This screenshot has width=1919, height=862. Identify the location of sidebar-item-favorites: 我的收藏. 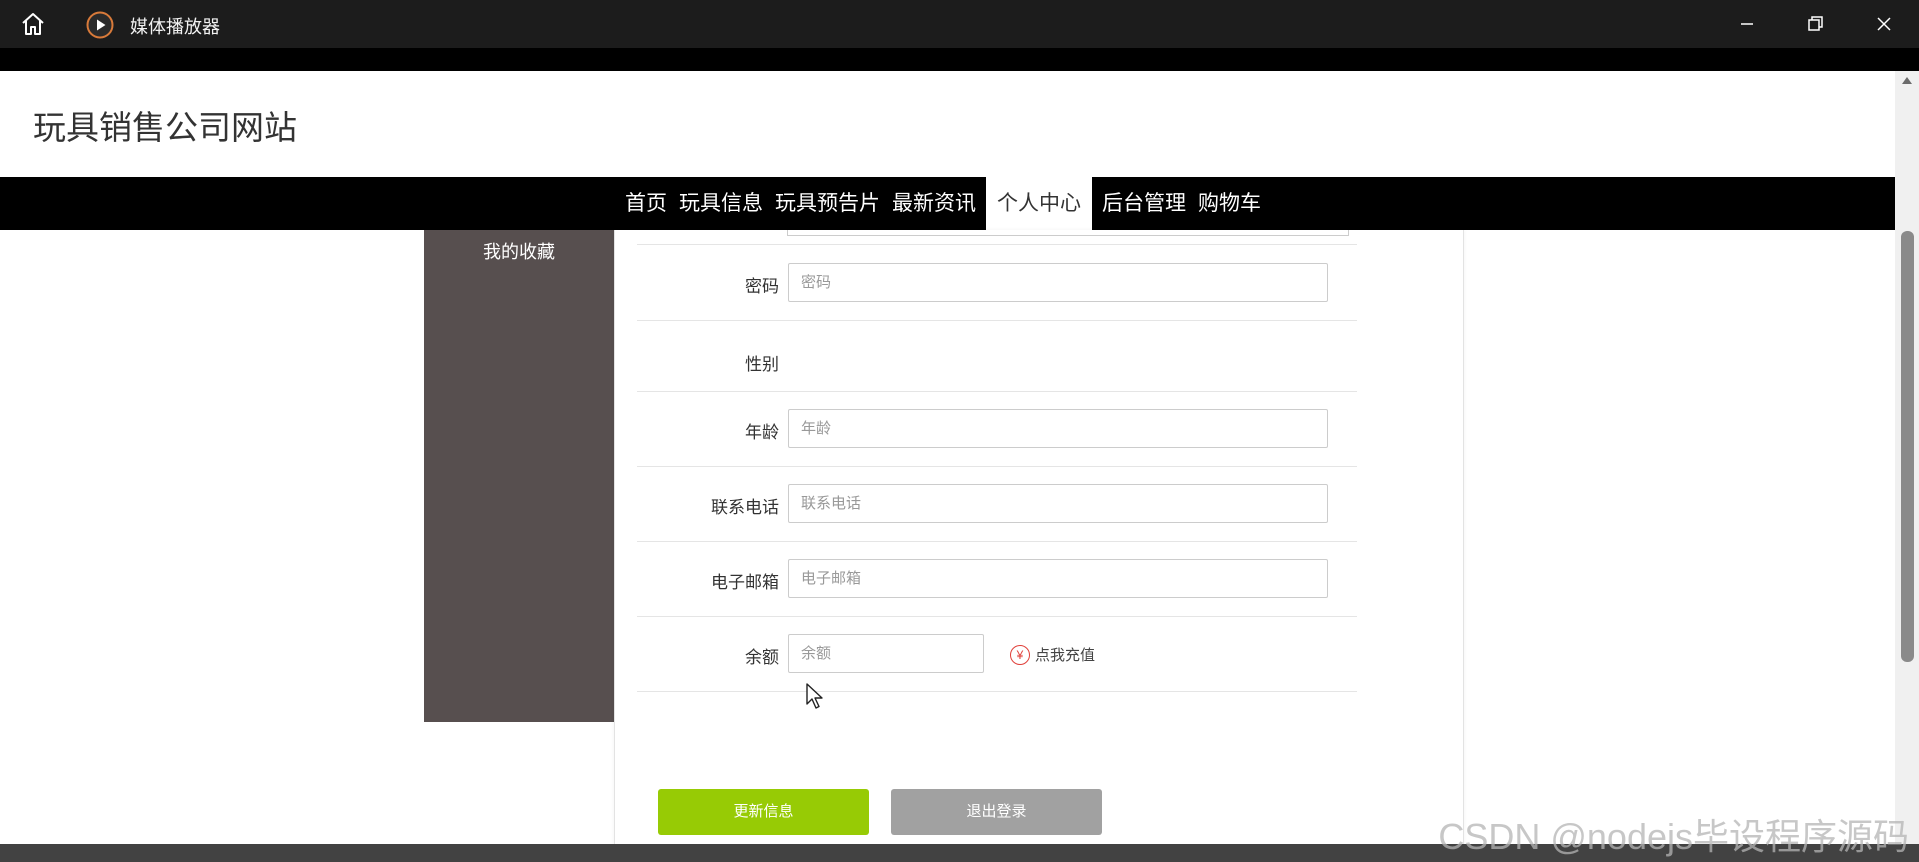
(519, 251).